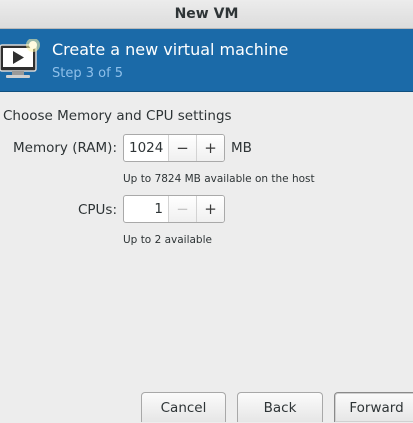  I want to click on banner-title: Create a new virtual machine, so click(170, 49).